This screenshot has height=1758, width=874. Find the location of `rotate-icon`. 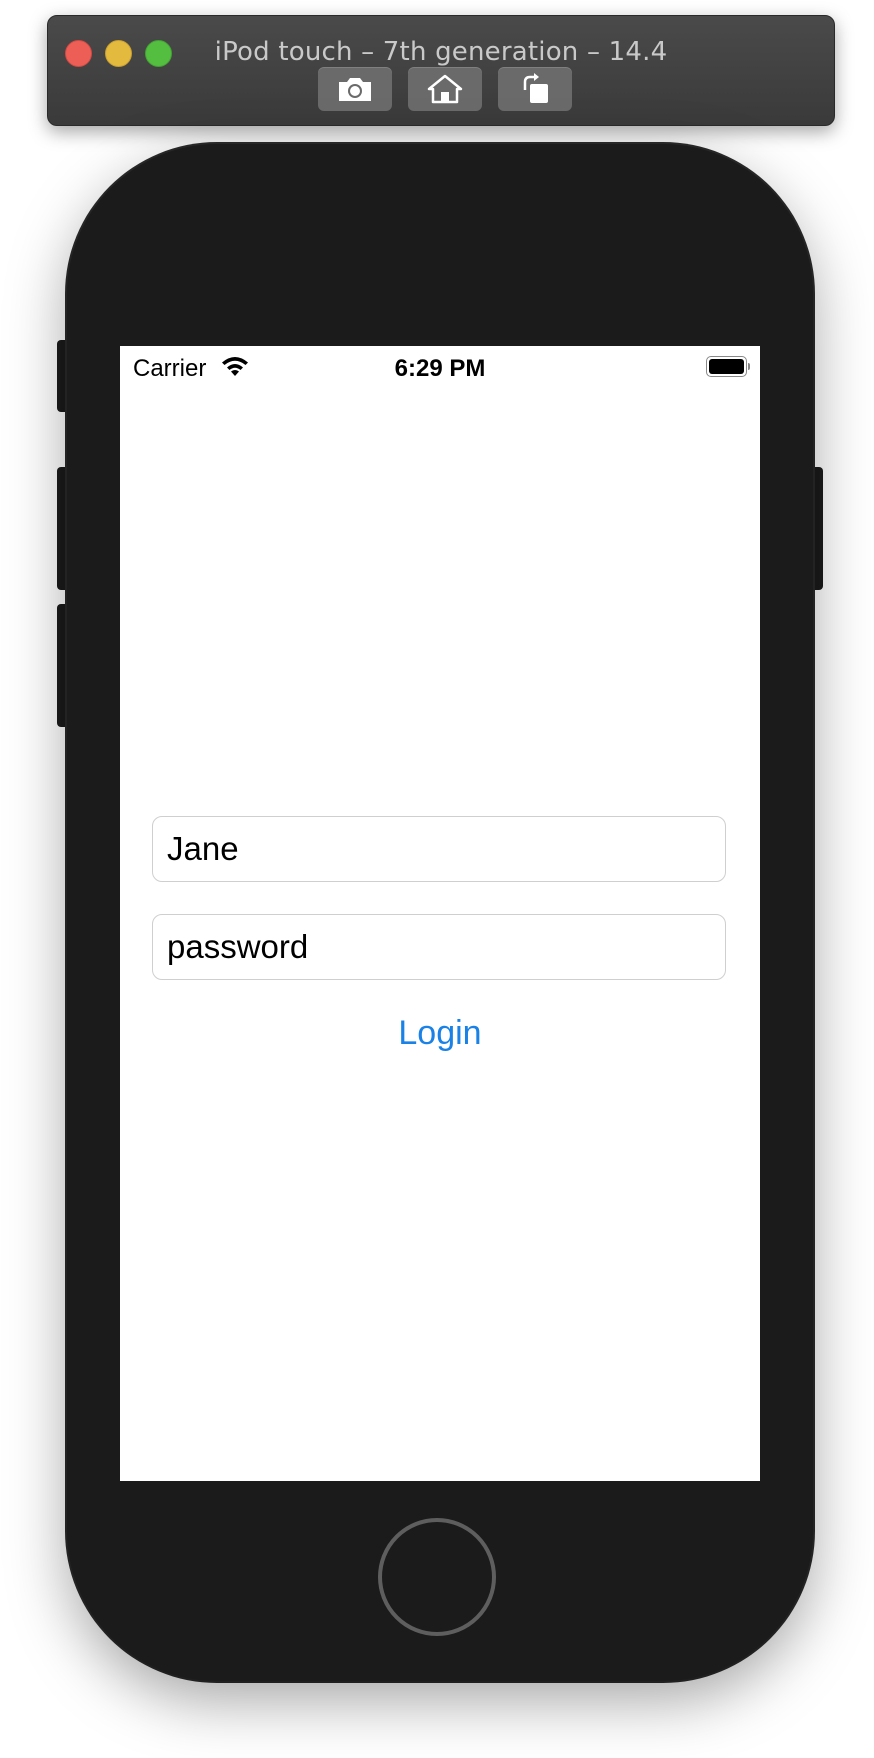

rotate-icon is located at coordinates (535, 88).